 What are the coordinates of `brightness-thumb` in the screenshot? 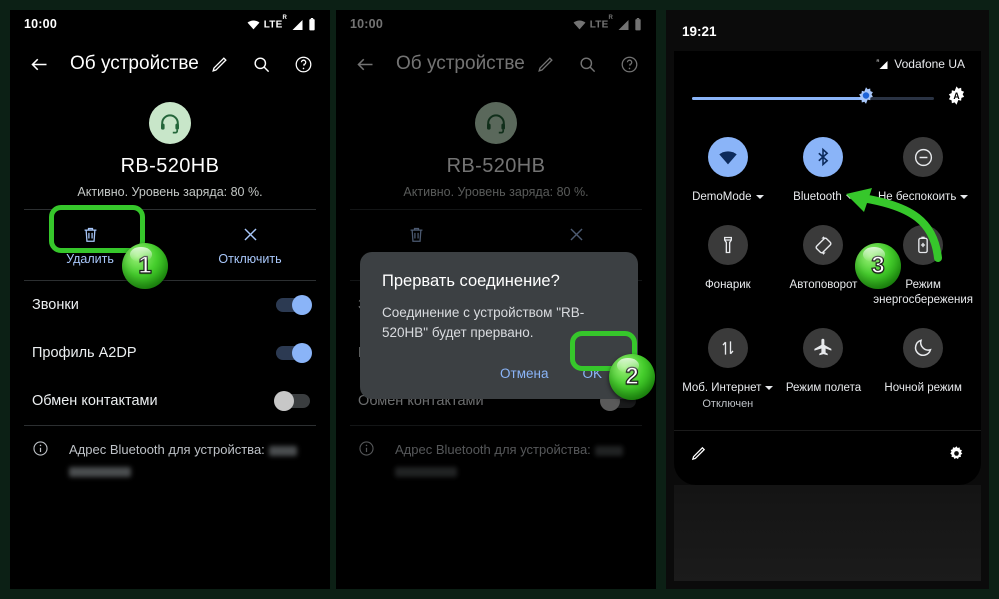 It's located at (866, 98).